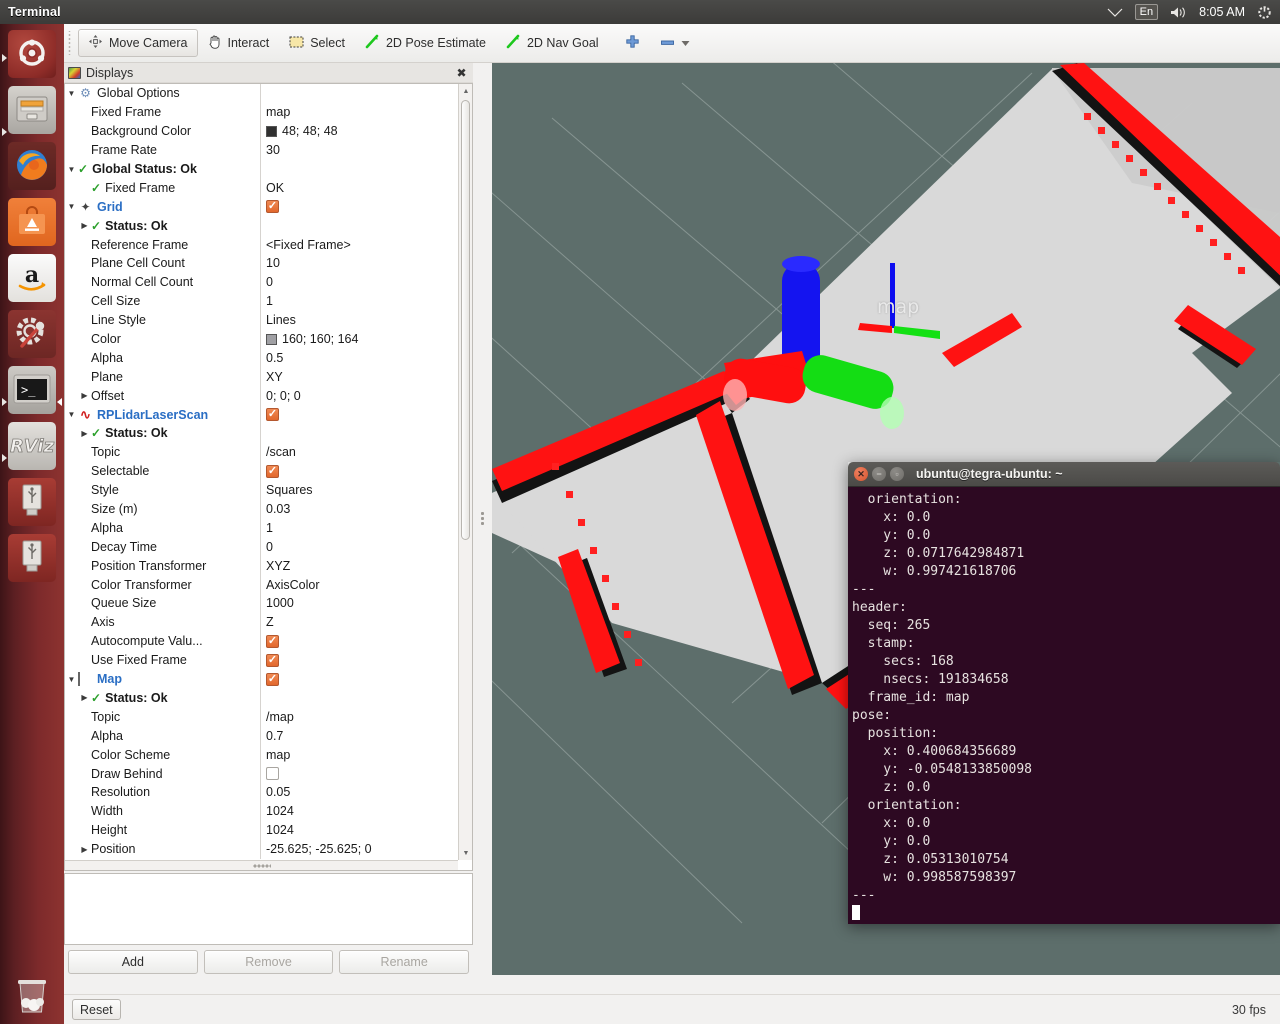 This screenshot has height=1024, width=1280. Describe the element at coordinates (96, 1009) in the screenshot. I see `reset-button: Reset` at that location.